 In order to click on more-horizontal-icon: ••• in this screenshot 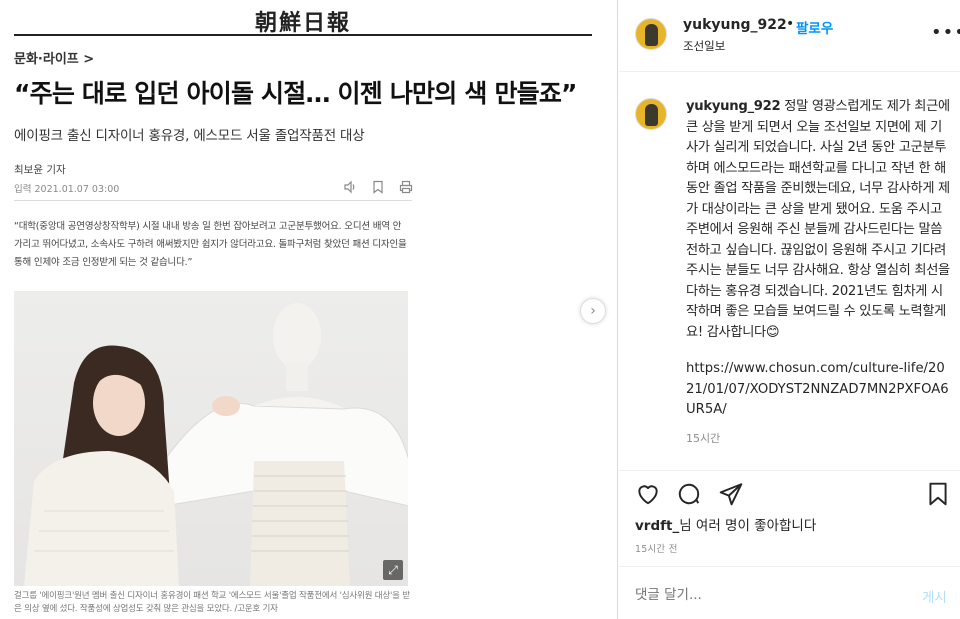, I will do `click(945, 32)`.